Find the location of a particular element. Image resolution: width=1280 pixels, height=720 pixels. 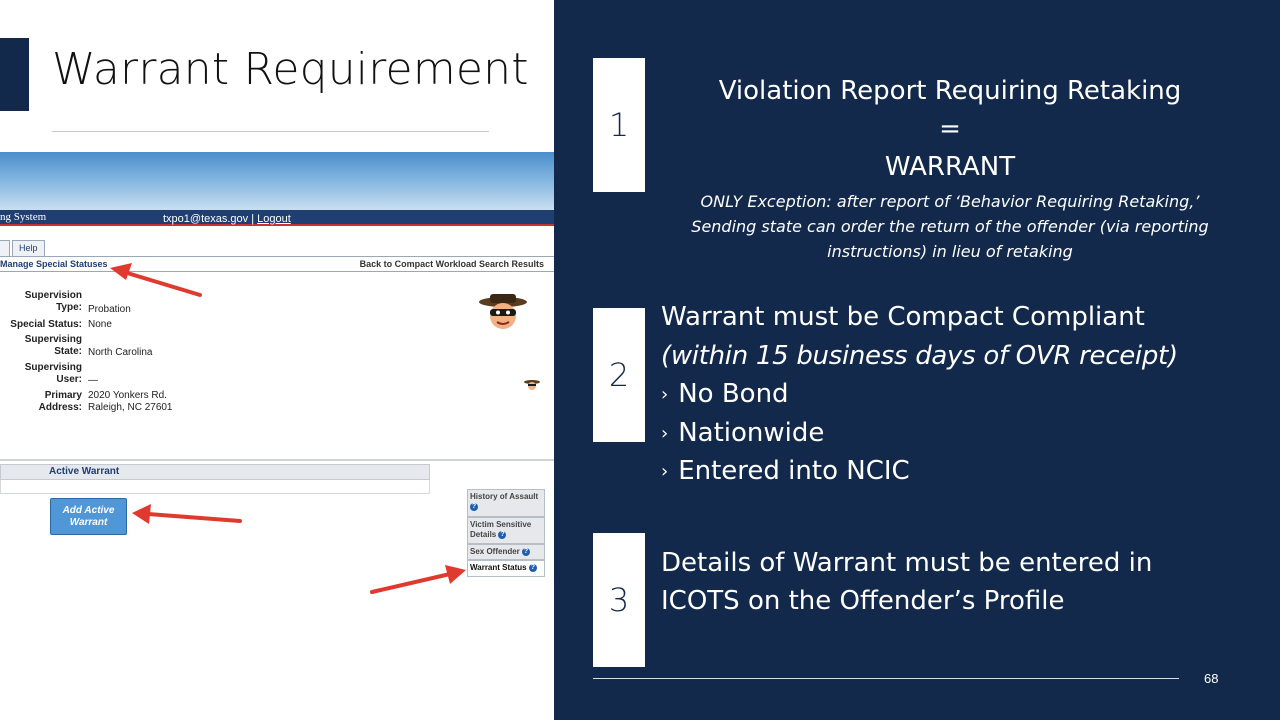

side-item-warrant-status: Warrant Status ? is located at coordinates (506, 568).